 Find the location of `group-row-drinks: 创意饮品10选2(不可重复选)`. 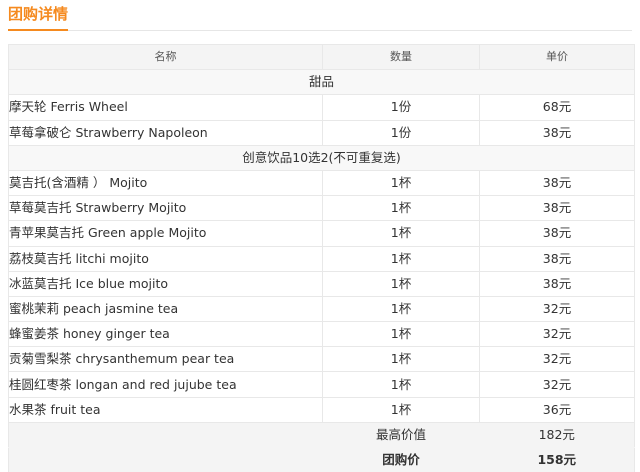

group-row-drinks: 创意饮品10选2(不可重复选) is located at coordinates (321, 157).